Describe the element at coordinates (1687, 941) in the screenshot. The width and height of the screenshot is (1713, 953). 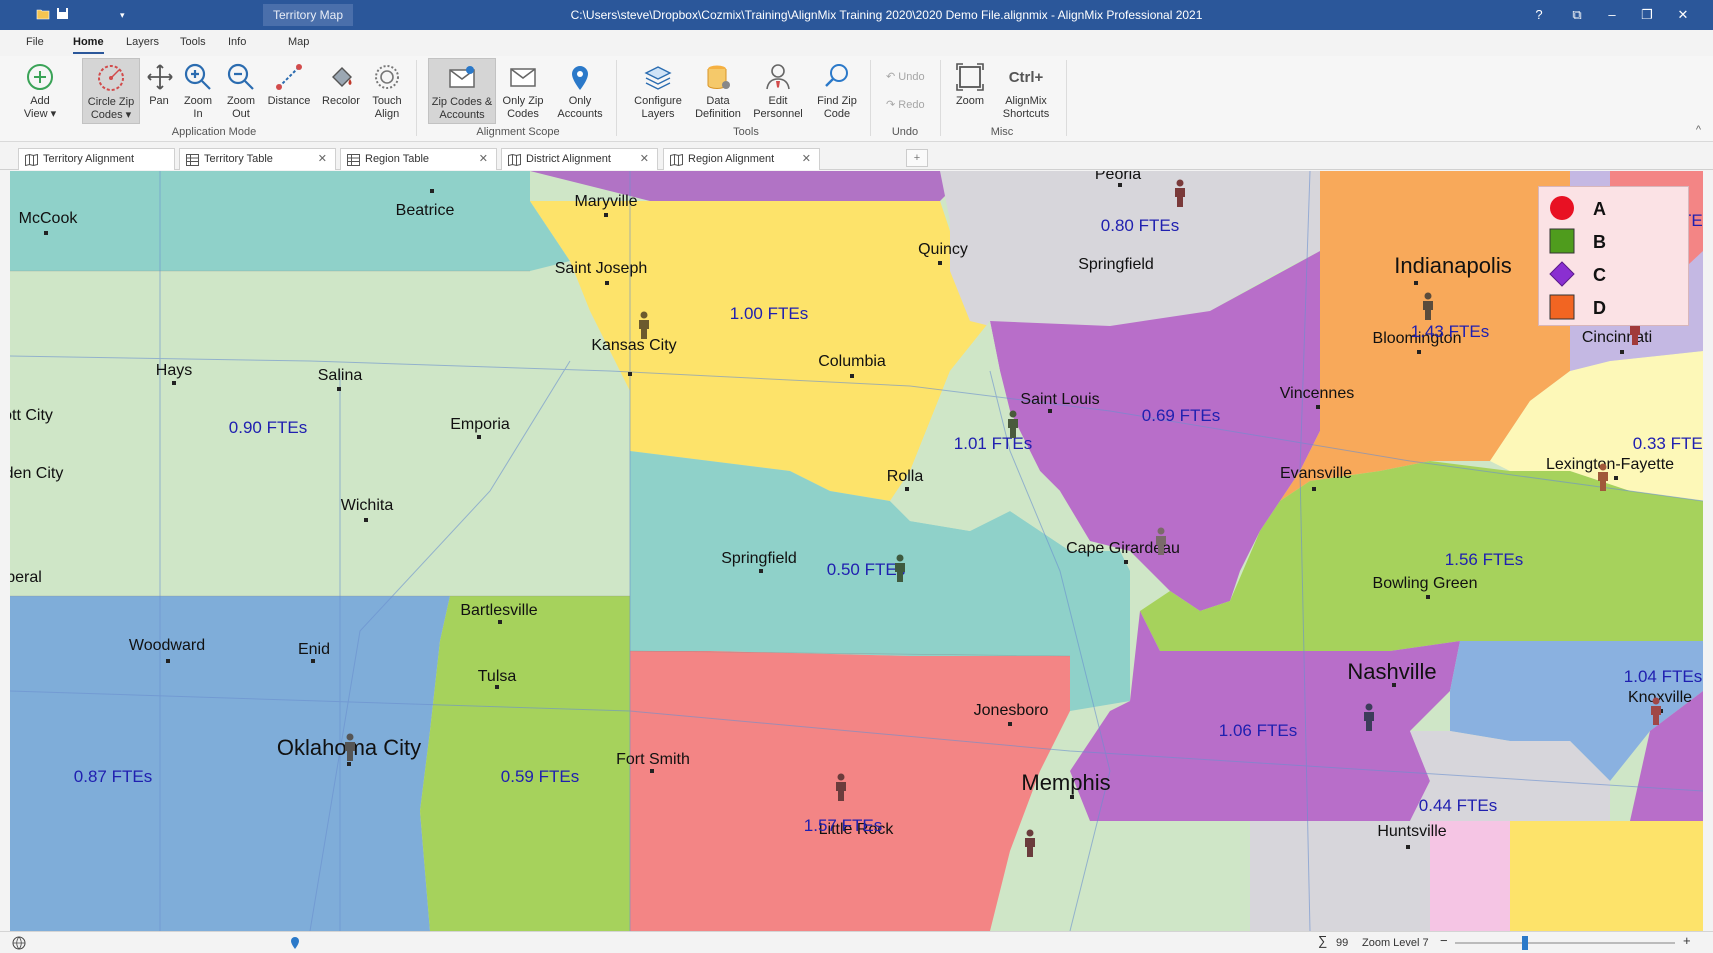
I see `zoom-plus-button: +` at that location.